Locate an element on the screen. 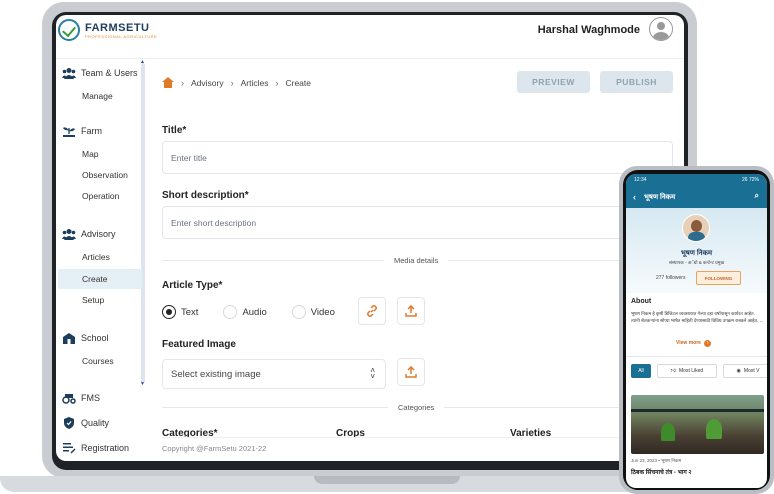 The width and height of the screenshot is (774, 494). post-title: ठिबक सिंचनाचे तंत्र - भाग २ is located at coordinates (661, 472).